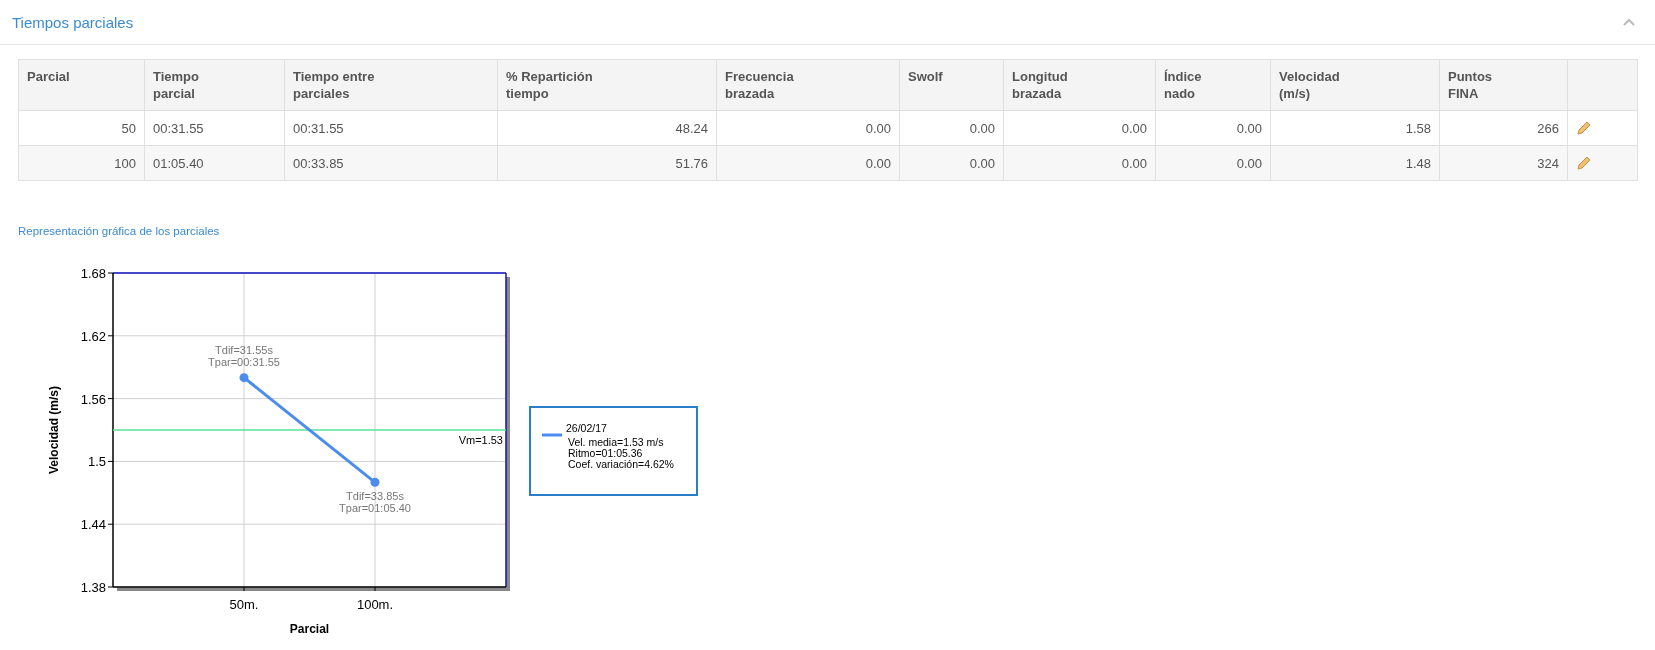 This screenshot has width=1655, height=650. What do you see at coordinates (81, 128) in the screenshot?
I see `table-cell: 50` at bounding box center [81, 128].